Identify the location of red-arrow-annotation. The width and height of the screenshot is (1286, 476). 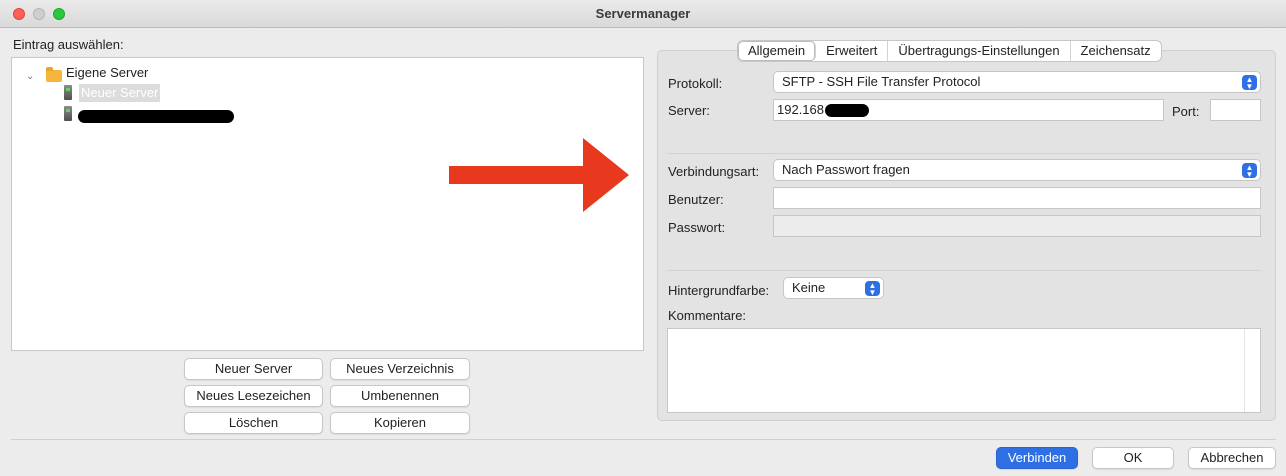
(539, 175).